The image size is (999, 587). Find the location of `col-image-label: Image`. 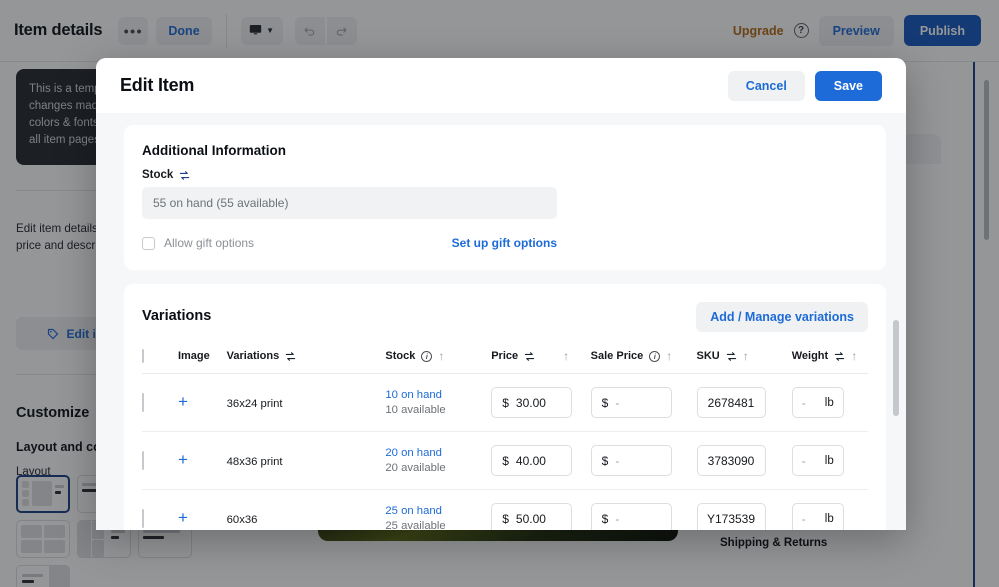

col-image-label: Image is located at coordinates (193, 356).